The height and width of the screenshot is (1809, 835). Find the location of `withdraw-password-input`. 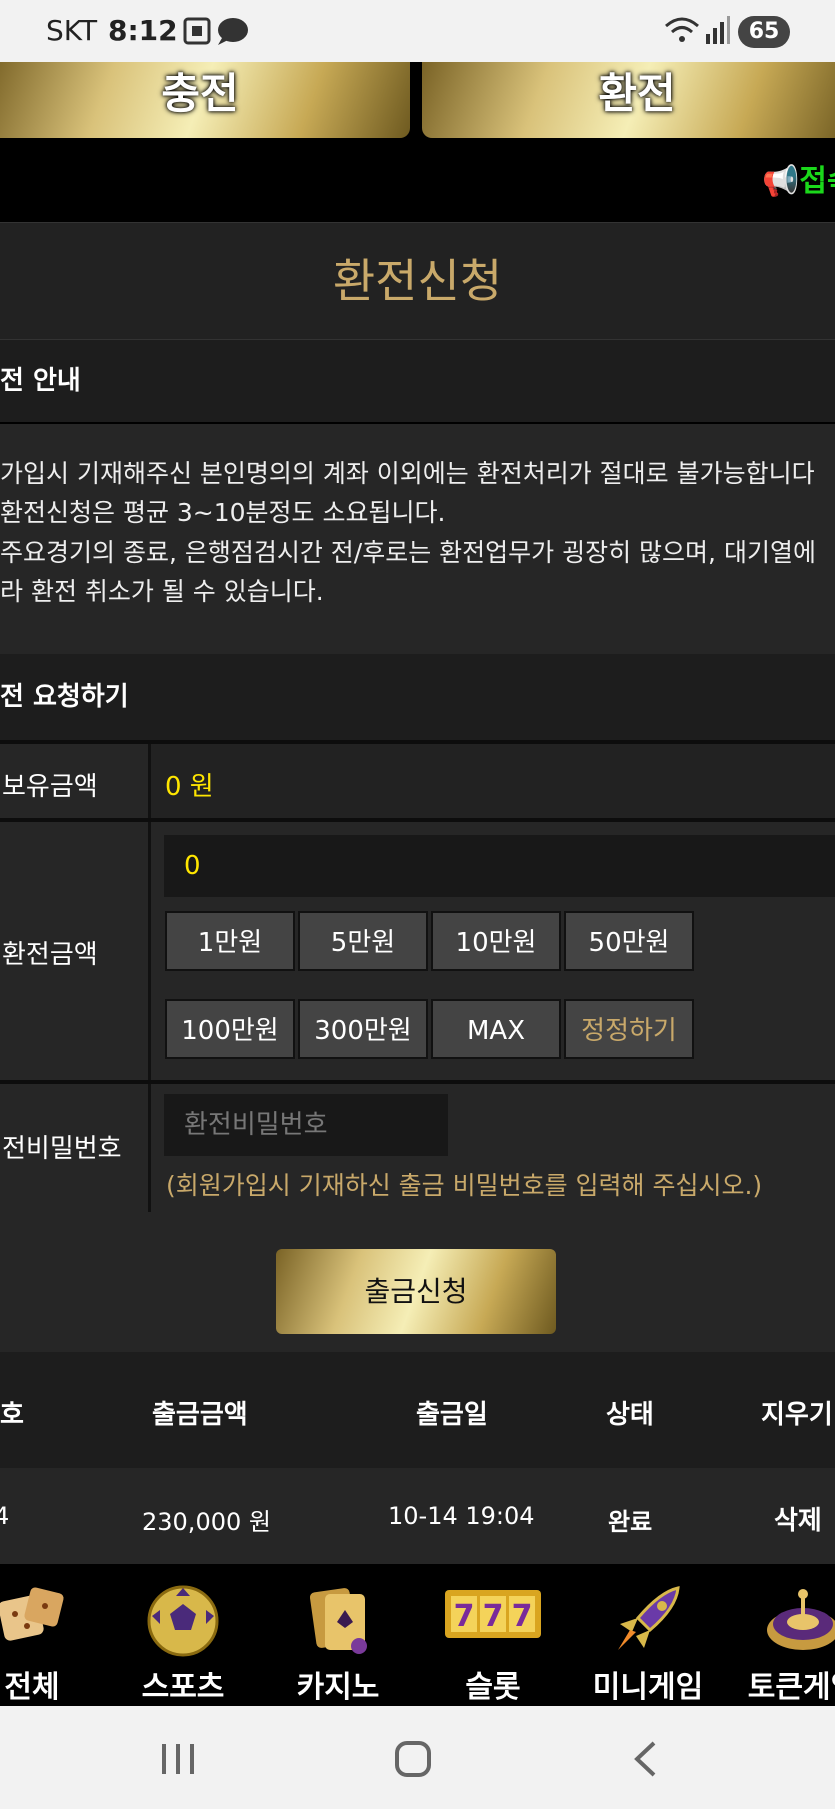

withdraw-password-input is located at coordinates (306, 1125).